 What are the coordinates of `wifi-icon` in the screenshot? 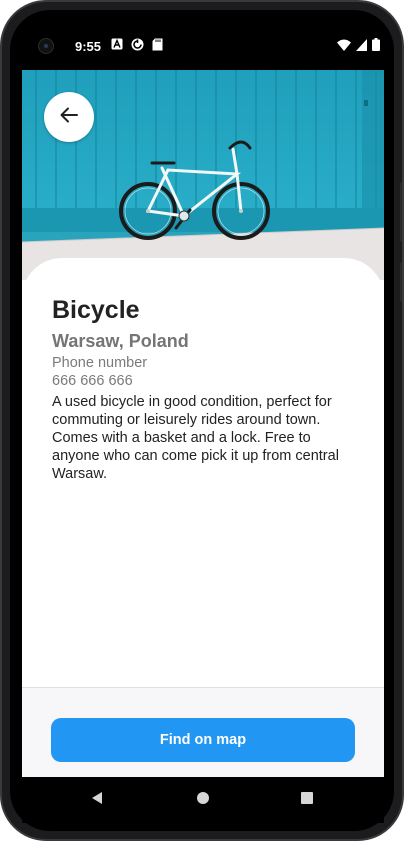 It's located at (344, 46).